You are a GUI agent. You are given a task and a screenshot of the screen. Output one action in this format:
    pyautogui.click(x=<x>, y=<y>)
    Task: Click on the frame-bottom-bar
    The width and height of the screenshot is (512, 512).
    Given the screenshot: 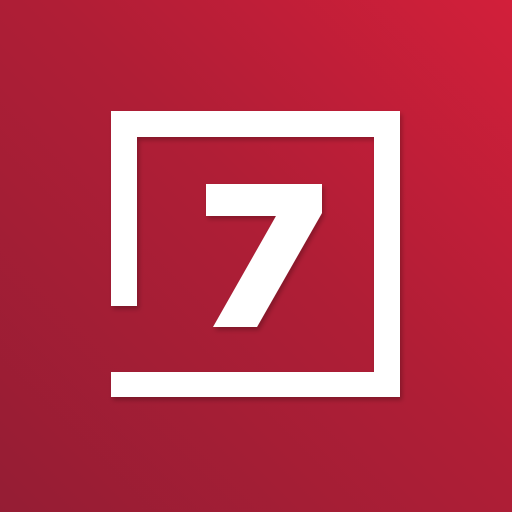 What is the action you would take?
    pyautogui.click(x=255, y=384)
    